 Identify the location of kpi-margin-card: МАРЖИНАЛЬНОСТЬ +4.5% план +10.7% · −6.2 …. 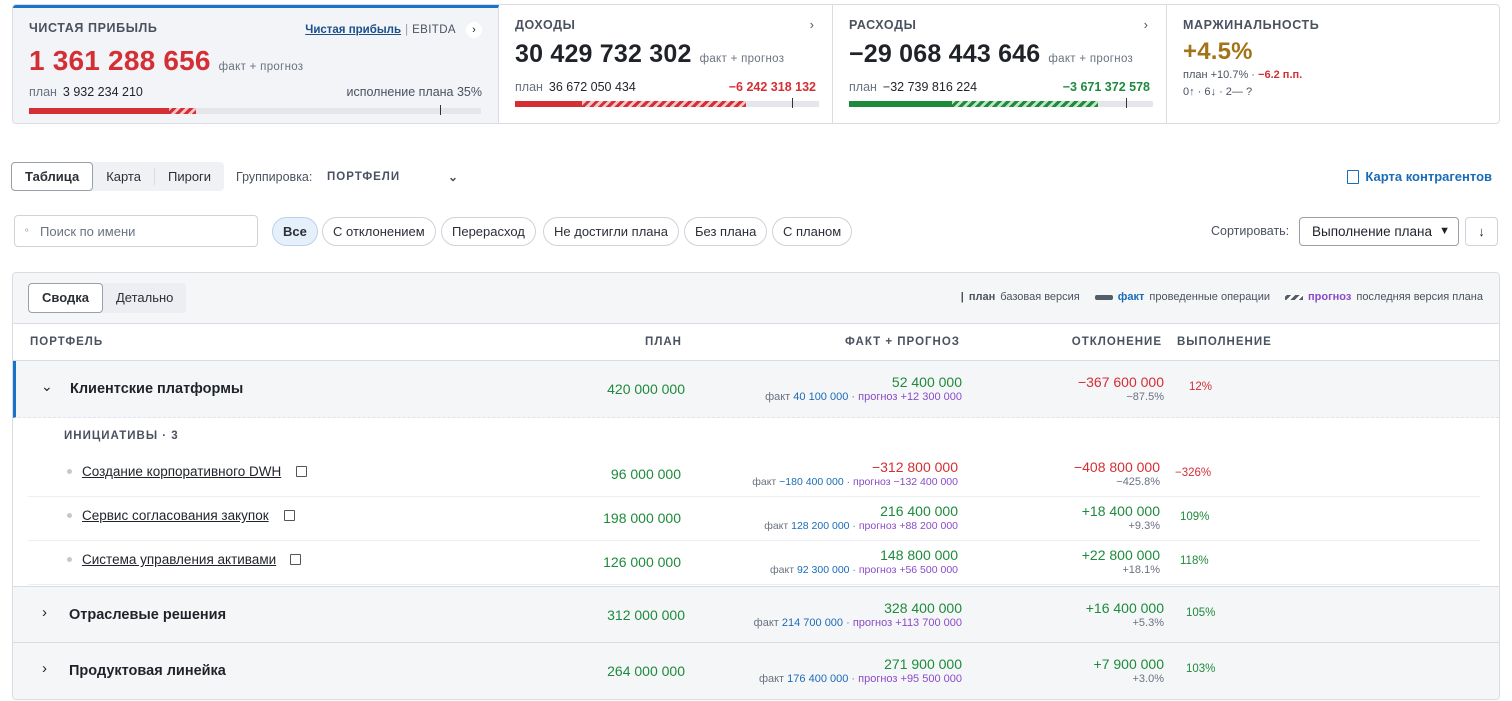
(1333, 64).